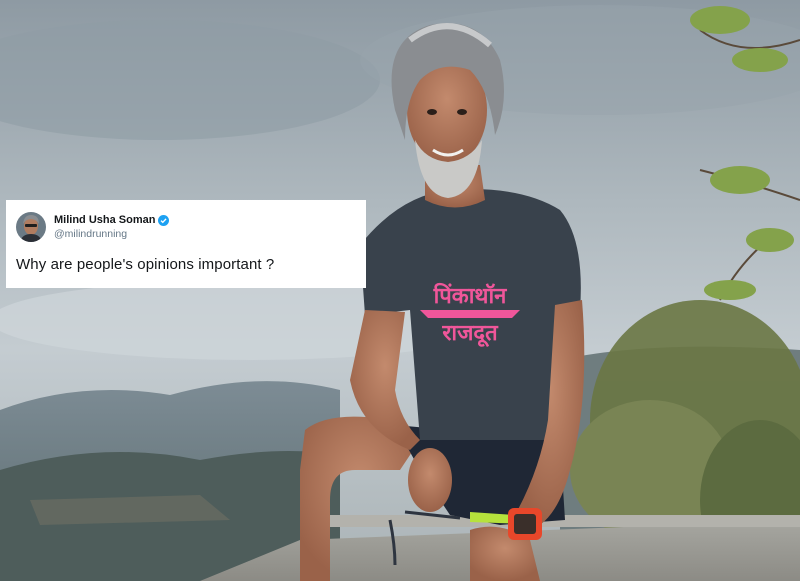 The height and width of the screenshot is (581, 800). What do you see at coordinates (164, 220) in the screenshot?
I see `verified-badge-icon` at bounding box center [164, 220].